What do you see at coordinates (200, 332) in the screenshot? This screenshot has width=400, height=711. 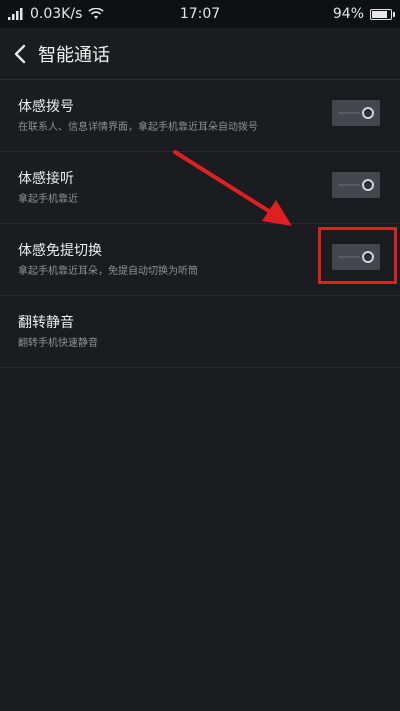 I see `setting-row-flip-mute: 翻转静音 翻转手机快速静音` at bounding box center [200, 332].